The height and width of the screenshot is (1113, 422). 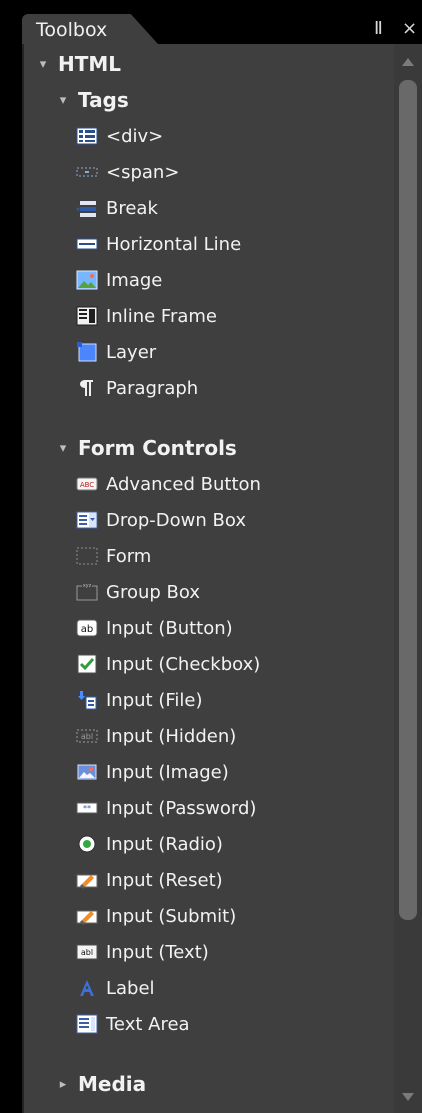 What do you see at coordinates (87, 352) in the screenshot?
I see `layer-icon` at bounding box center [87, 352].